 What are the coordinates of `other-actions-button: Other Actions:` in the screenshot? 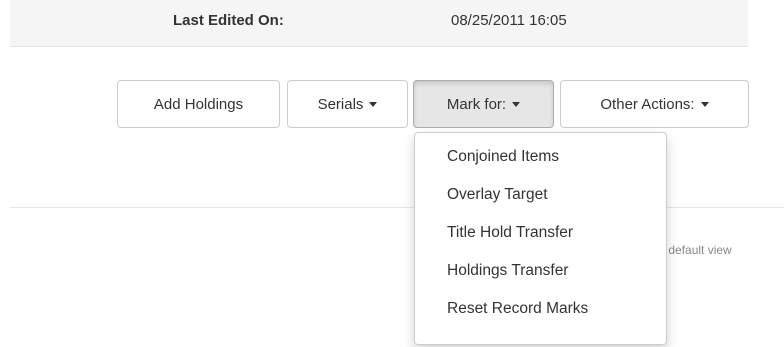 It's located at (654, 104).